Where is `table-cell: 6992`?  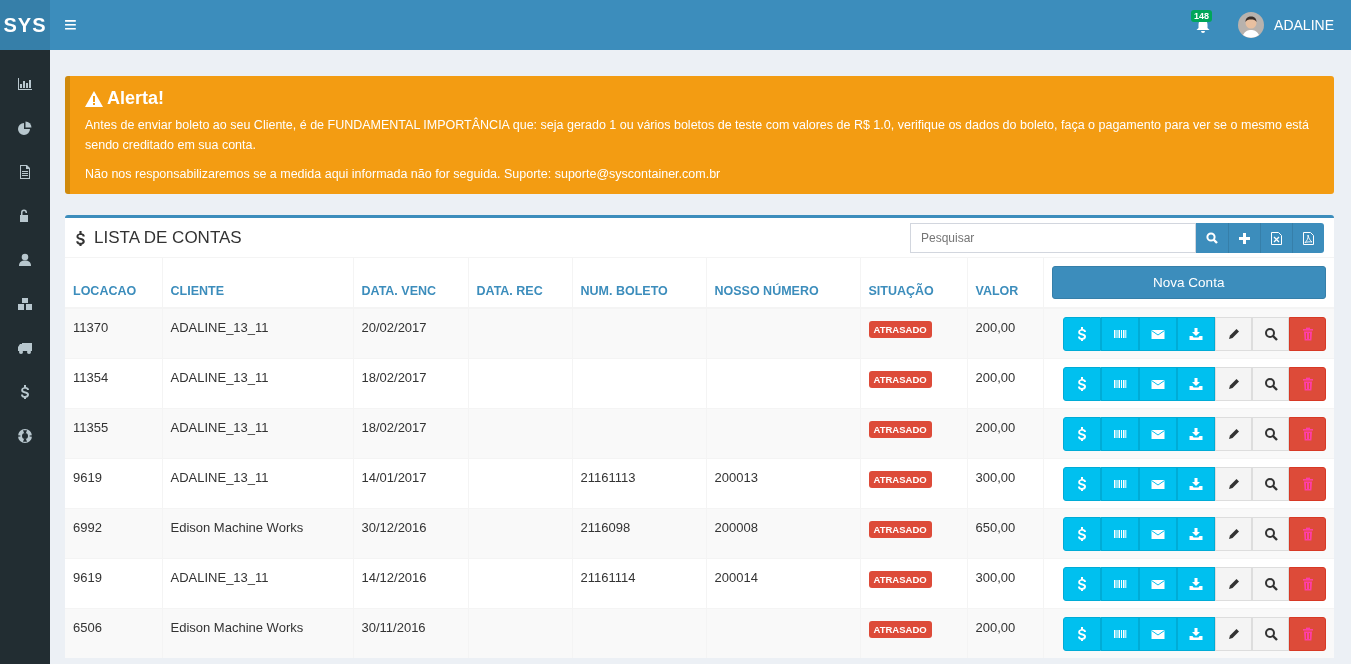
table-cell: 6992 is located at coordinates (87, 527).